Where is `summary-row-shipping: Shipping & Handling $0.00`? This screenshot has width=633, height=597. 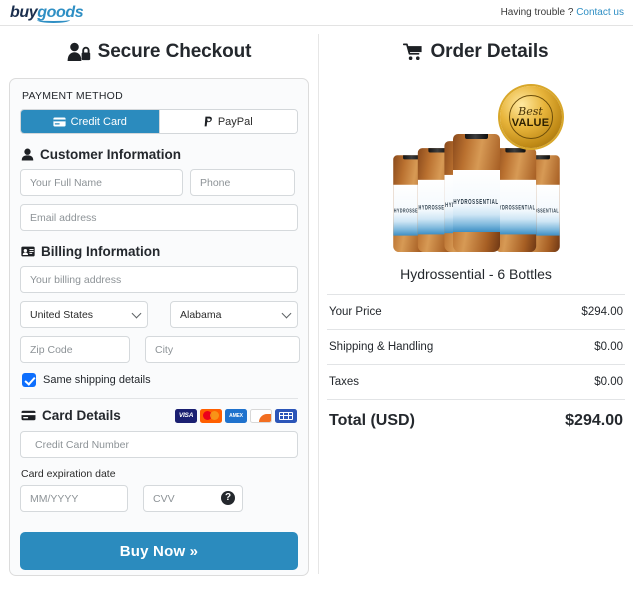 summary-row-shipping: Shipping & Handling $0.00 is located at coordinates (476, 346).